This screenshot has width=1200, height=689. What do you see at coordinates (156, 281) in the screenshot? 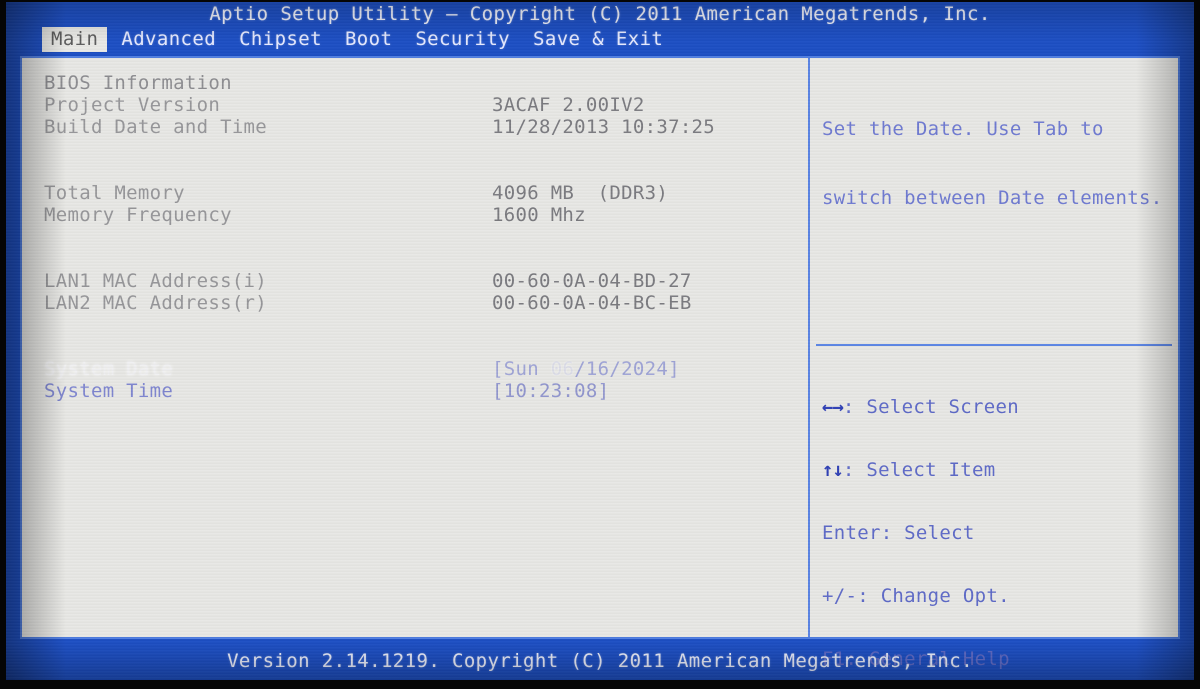
I see `label-lan1-mac-address: LAN1 MAC Address(i)` at bounding box center [156, 281].